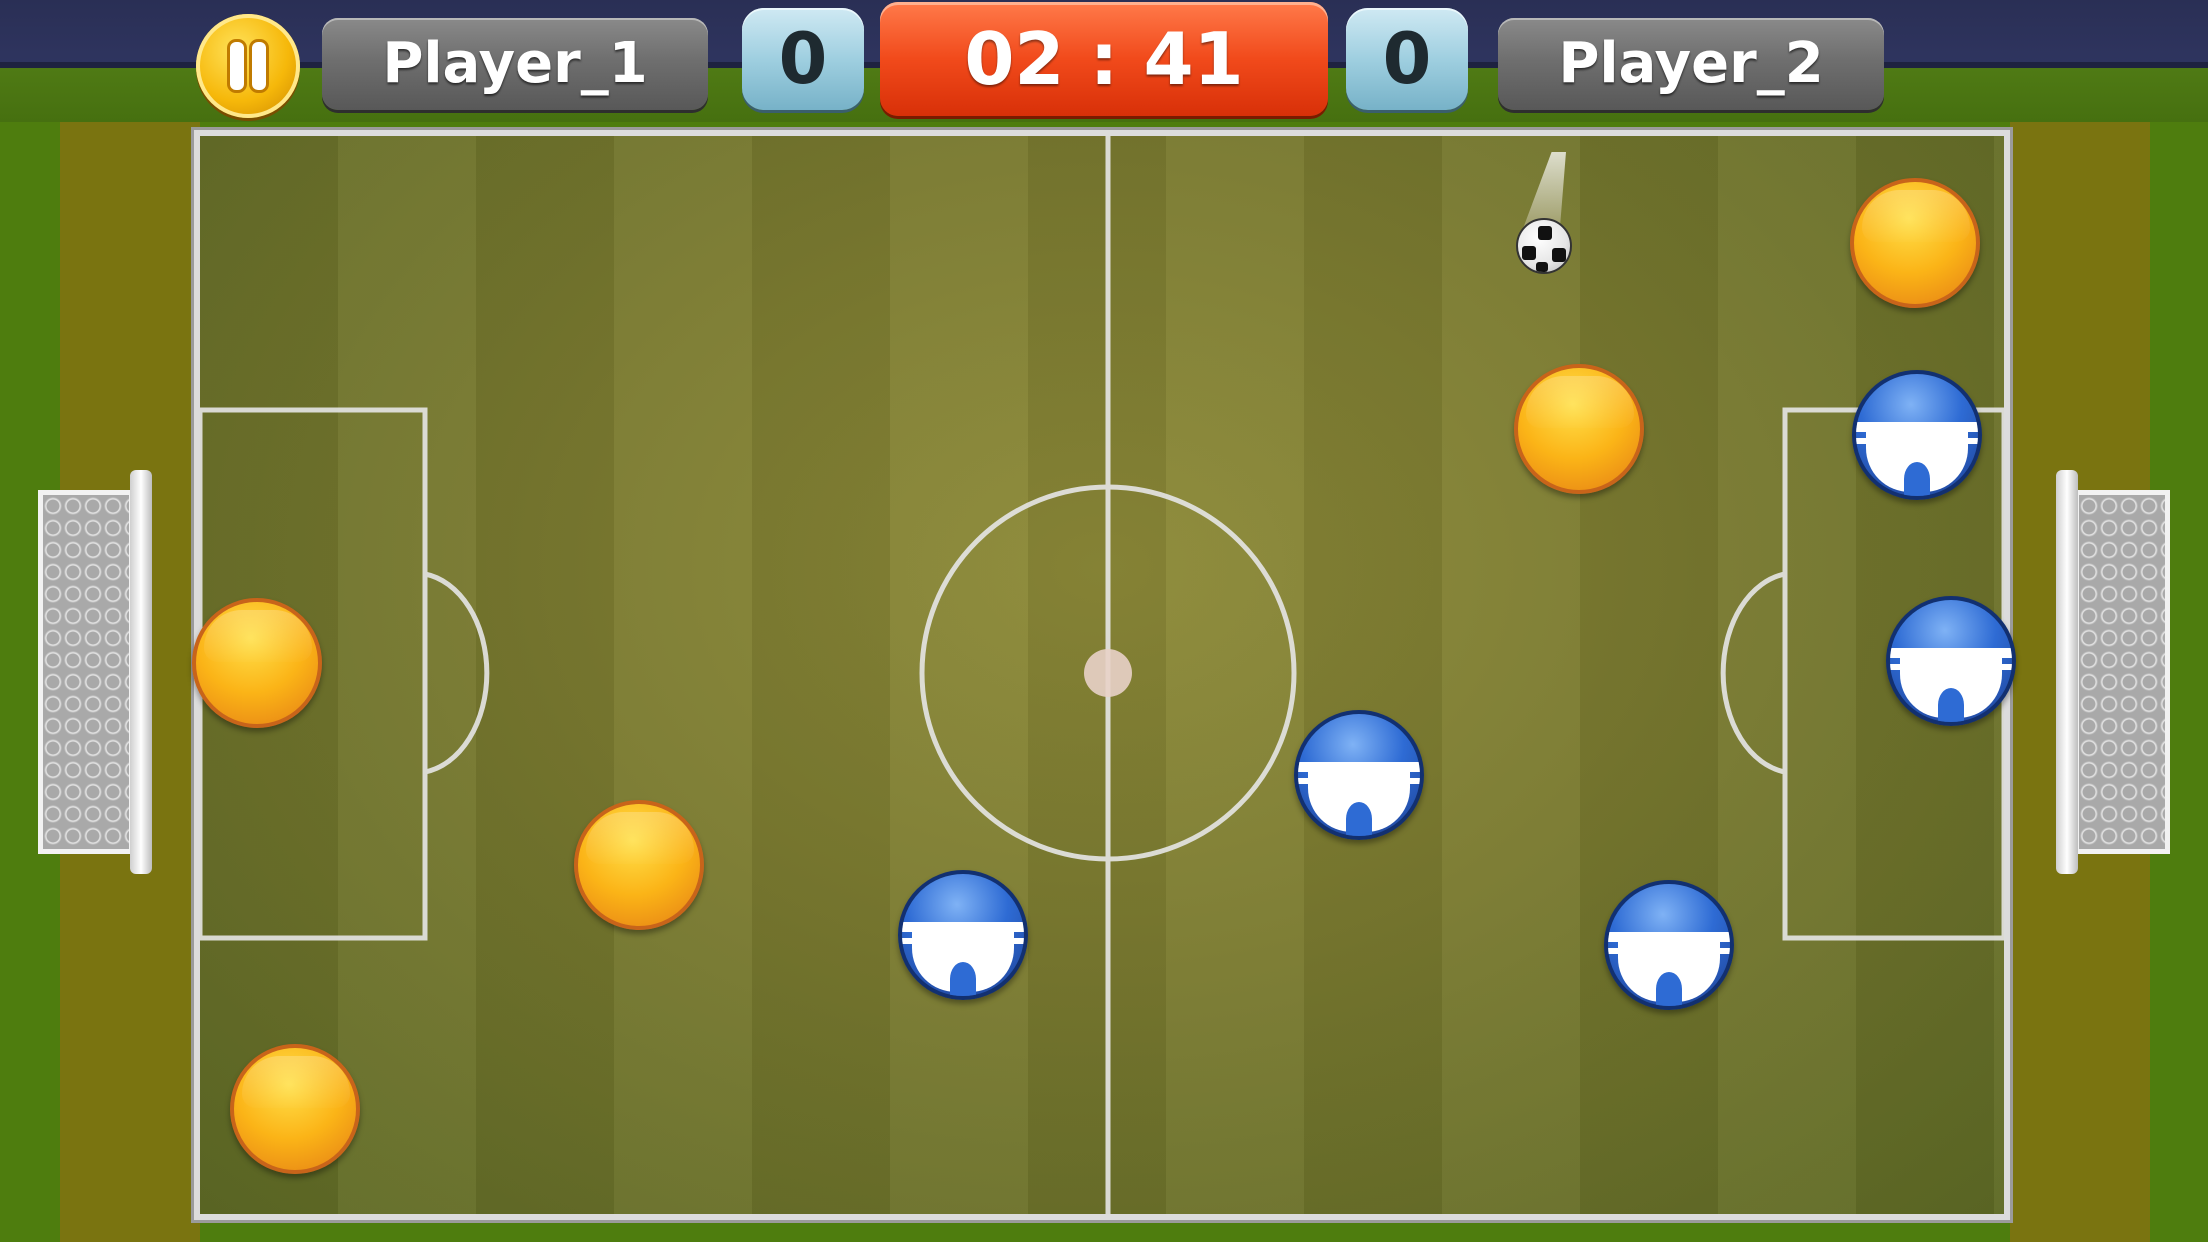  What do you see at coordinates (2067, 672) in the screenshot?
I see `right-goal-post` at bounding box center [2067, 672].